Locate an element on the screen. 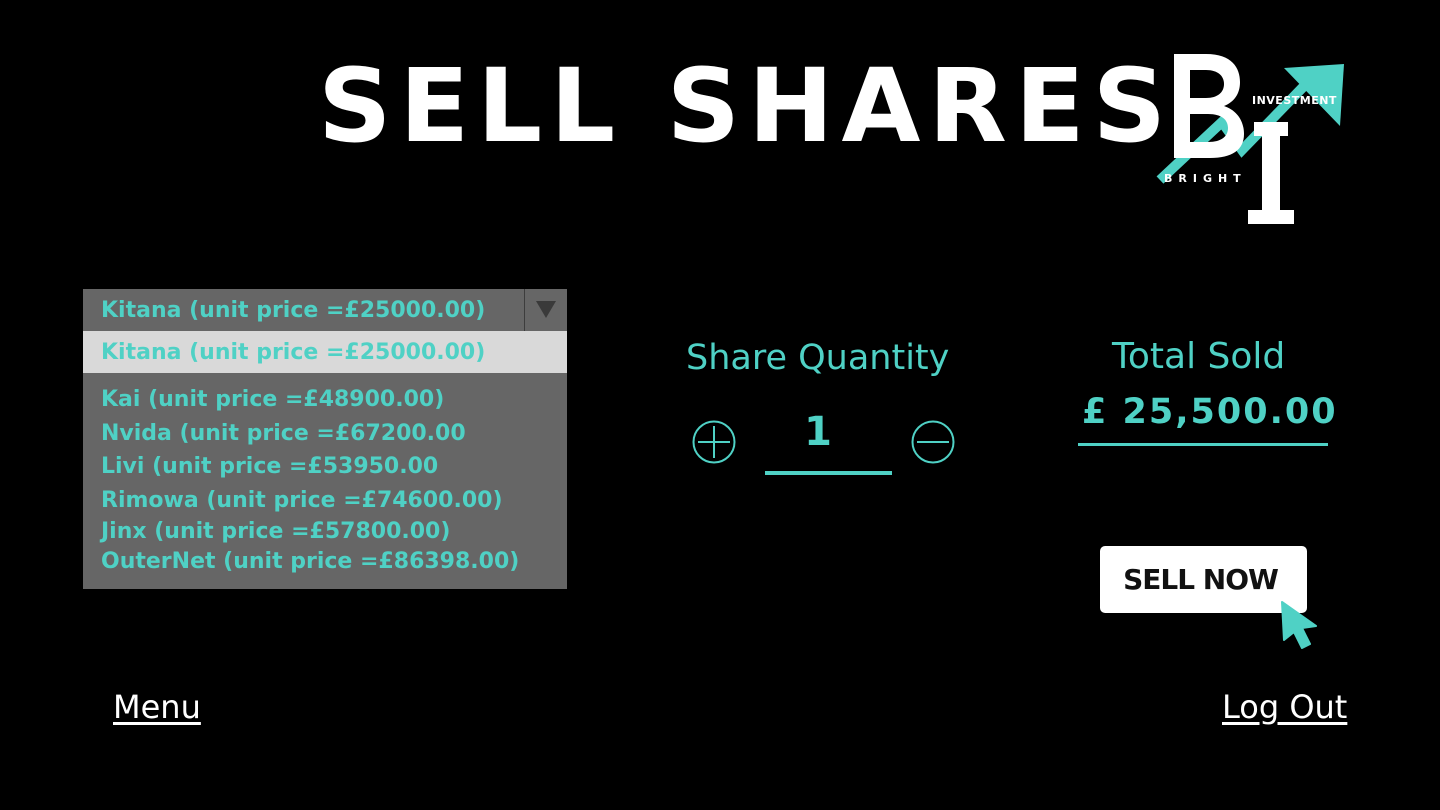 The image size is (1440, 810). dropdown-toggle is located at coordinates (545, 310).